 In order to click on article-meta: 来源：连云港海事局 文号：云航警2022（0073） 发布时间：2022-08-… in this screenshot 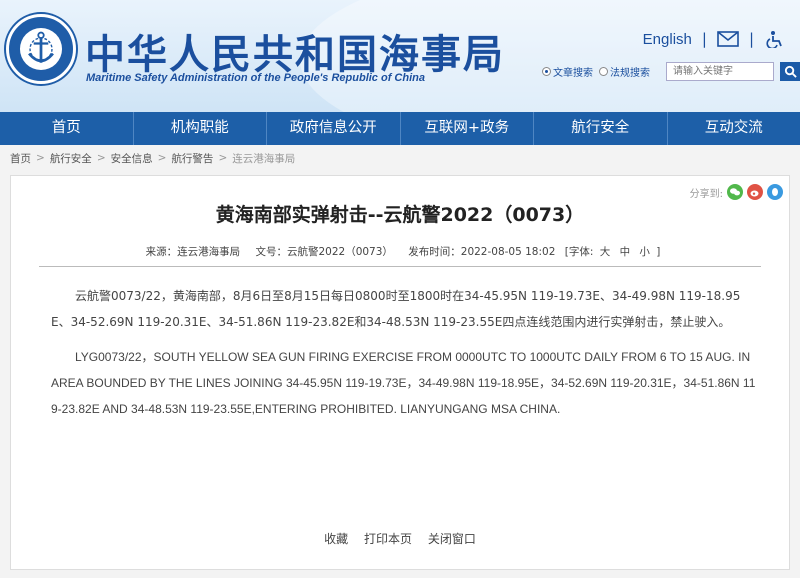, I will do `click(400, 251)`.